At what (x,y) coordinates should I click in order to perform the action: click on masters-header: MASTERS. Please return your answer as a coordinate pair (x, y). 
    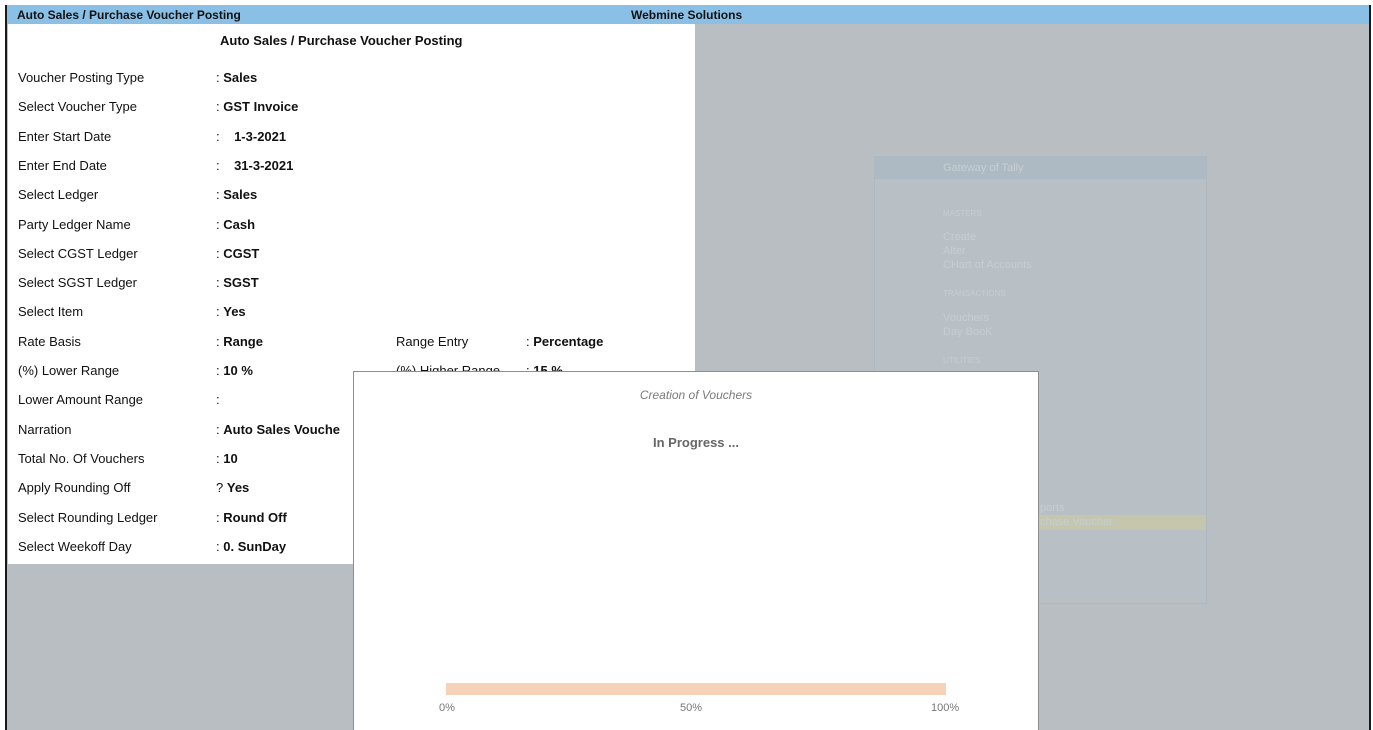
    Looking at the image, I should click on (962, 213).